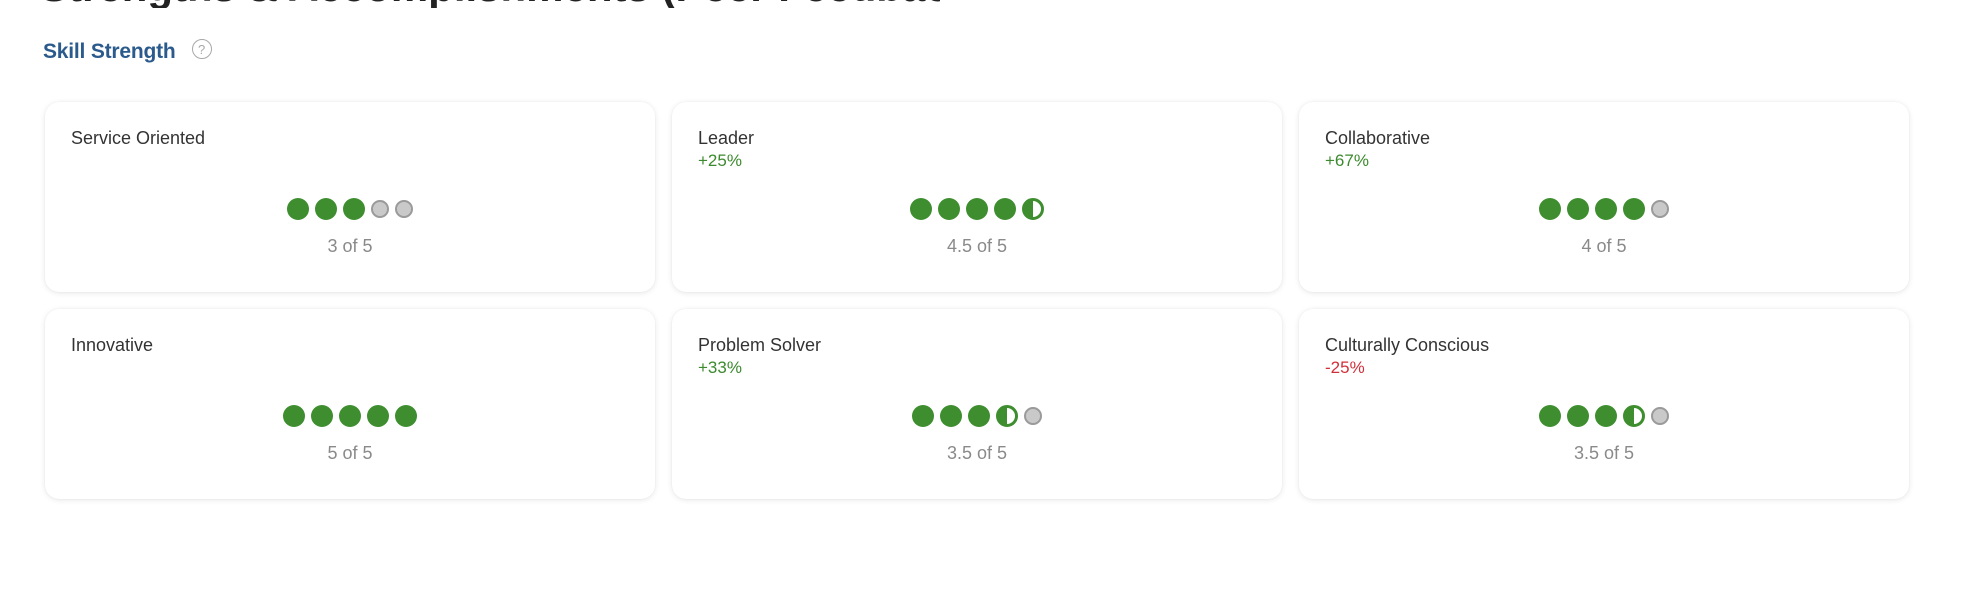 This screenshot has width=1970, height=590. I want to click on skill-card: Innovative 5 of 5, so click(350, 404).